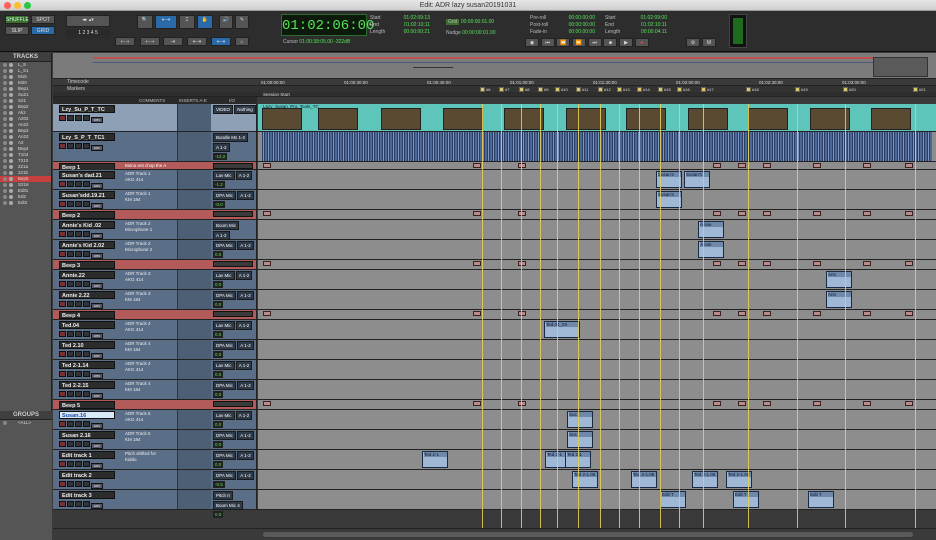 This screenshot has width=936, height=540. What do you see at coordinates (26, 423) in the screenshot?
I see `group-item-all: <ALL>` at bounding box center [26, 423].